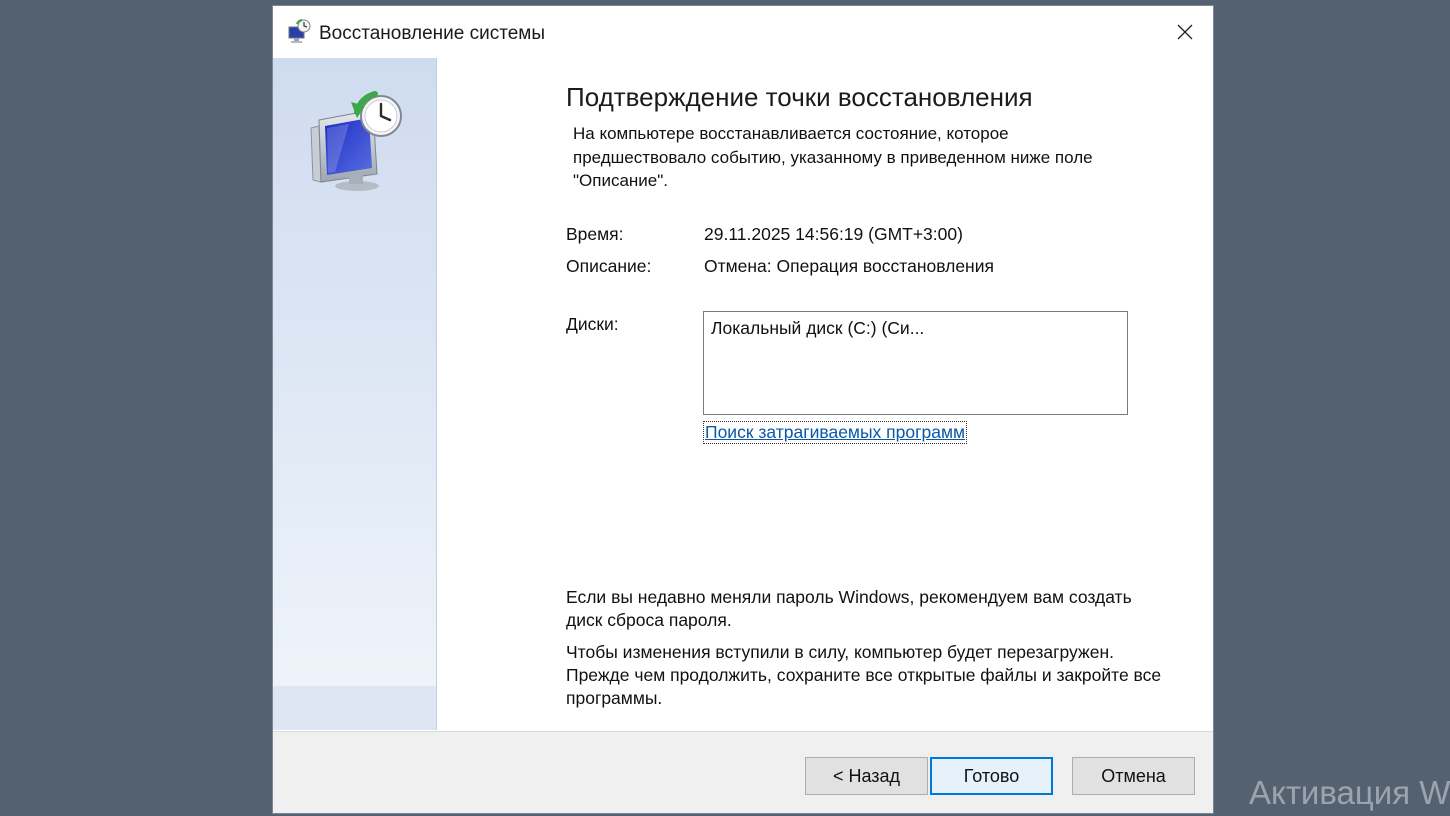 This screenshot has width=1450, height=816. Describe the element at coordinates (609, 266) in the screenshot. I see `description-label: Описание:` at that location.